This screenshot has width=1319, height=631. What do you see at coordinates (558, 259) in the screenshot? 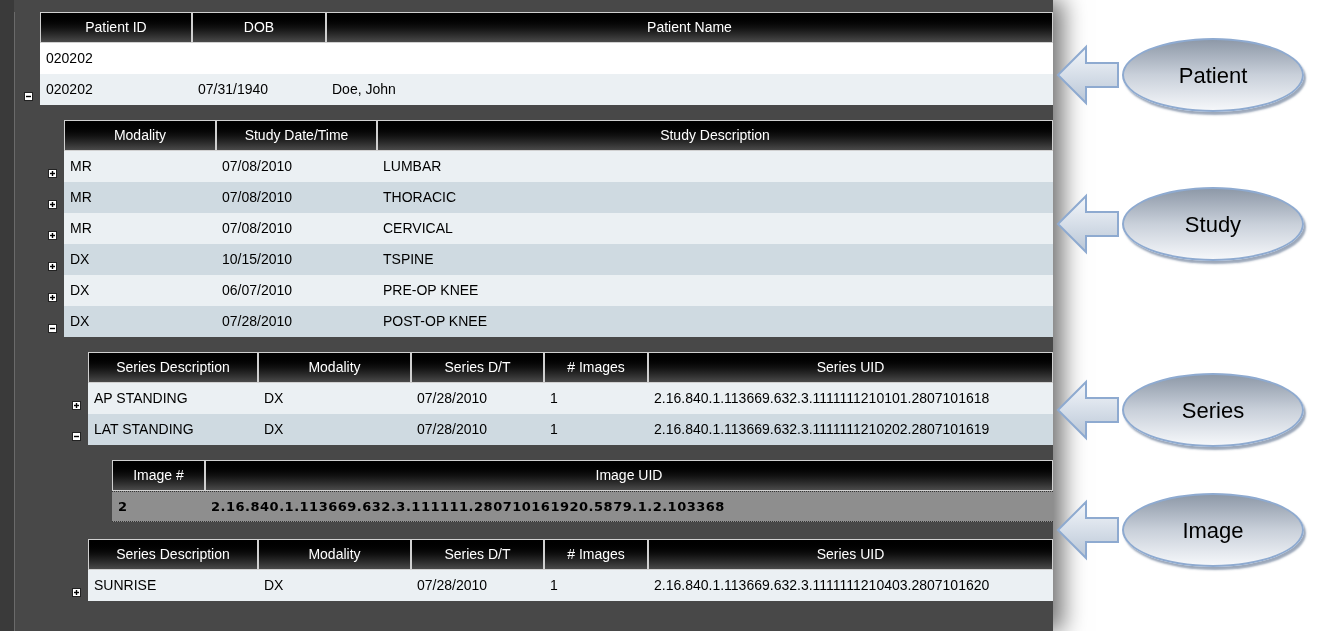
I see `table-row: DX 10/15/2010 TSPINE` at bounding box center [558, 259].